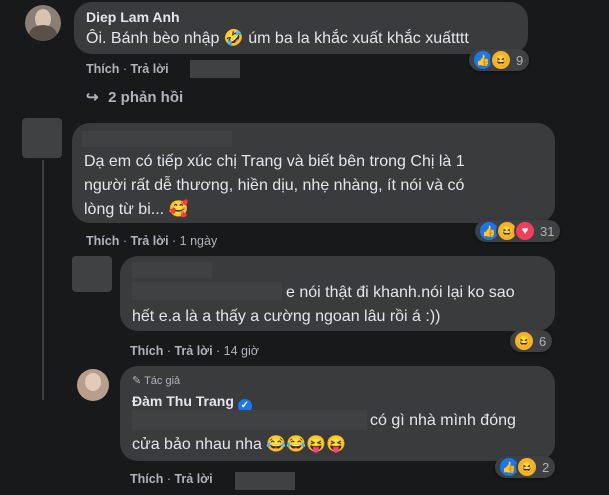 Image resolution: width=609 pixels, height=495 pixels. What do you see at coordinates (92, 97) in the screenshot?
I see `reply-arrow-icon: ↪` at bounding box center [92, 97].